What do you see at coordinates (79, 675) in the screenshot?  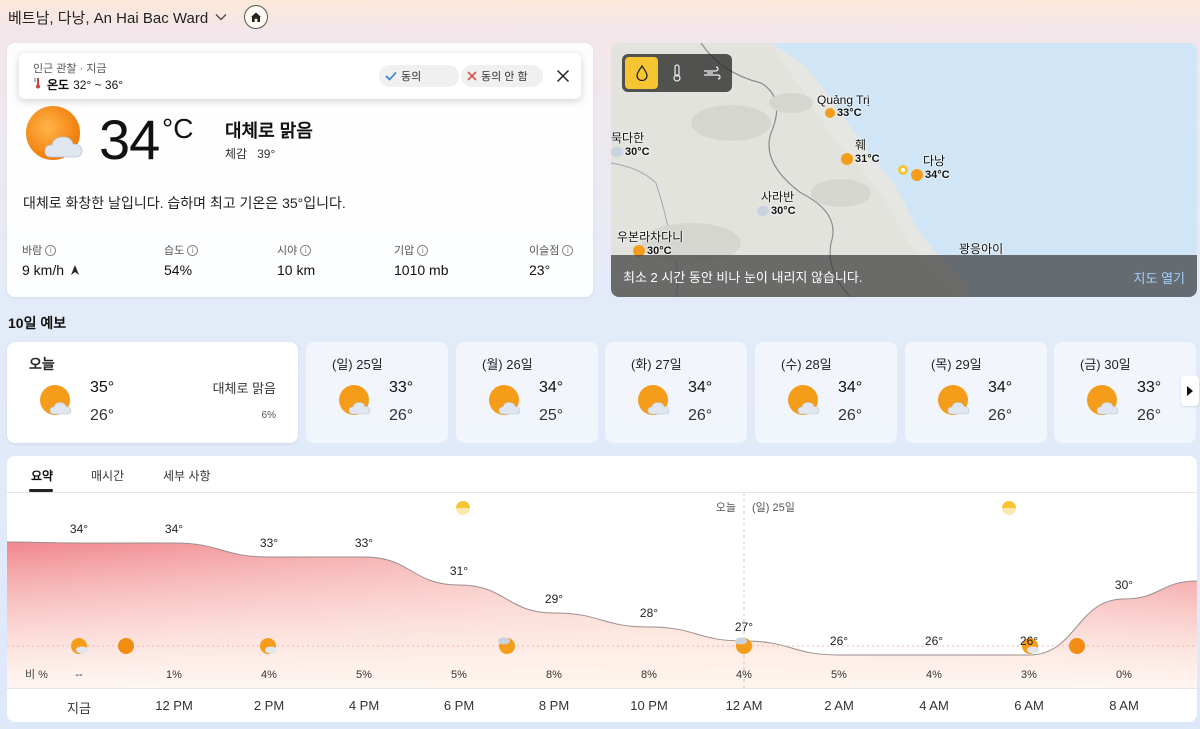 I see `precip-label: --` at bounding box center [79, 675].